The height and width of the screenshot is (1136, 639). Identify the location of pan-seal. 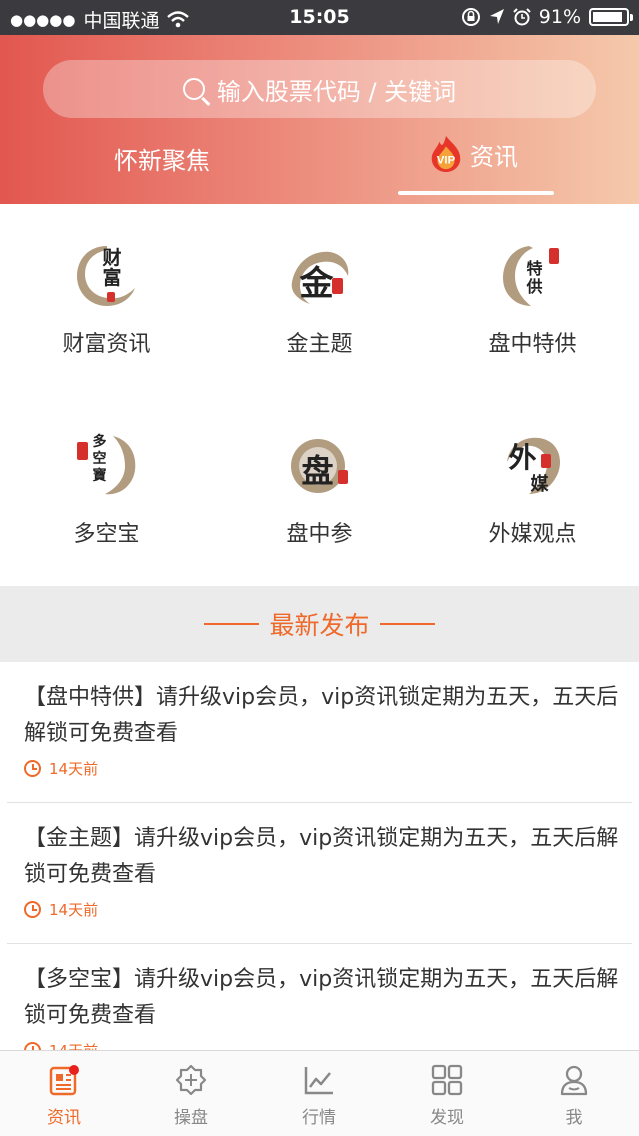
(342, 477).